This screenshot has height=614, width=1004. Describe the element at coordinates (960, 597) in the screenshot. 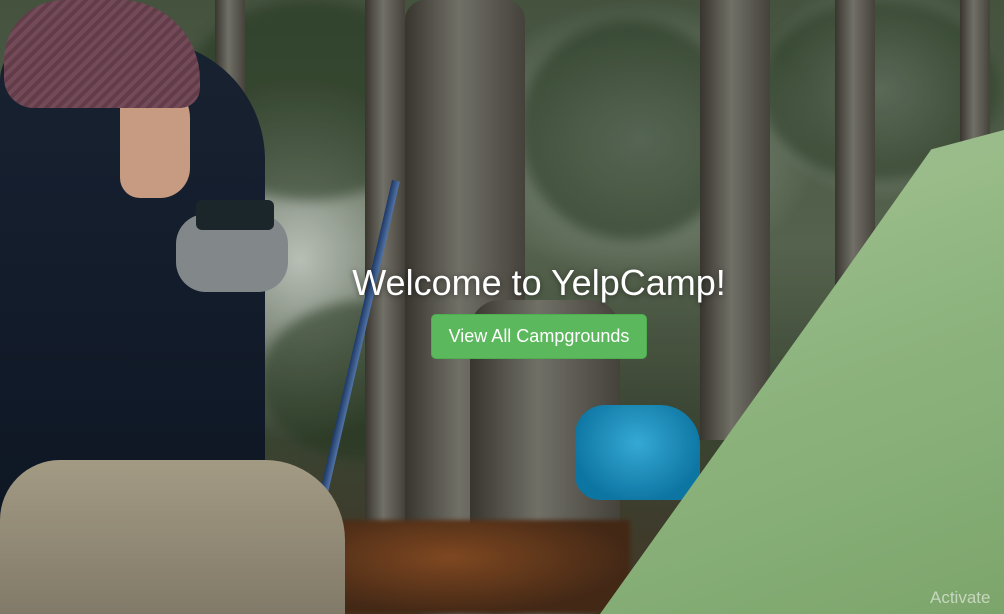

I see `activate-watermark: Activate` at that location.